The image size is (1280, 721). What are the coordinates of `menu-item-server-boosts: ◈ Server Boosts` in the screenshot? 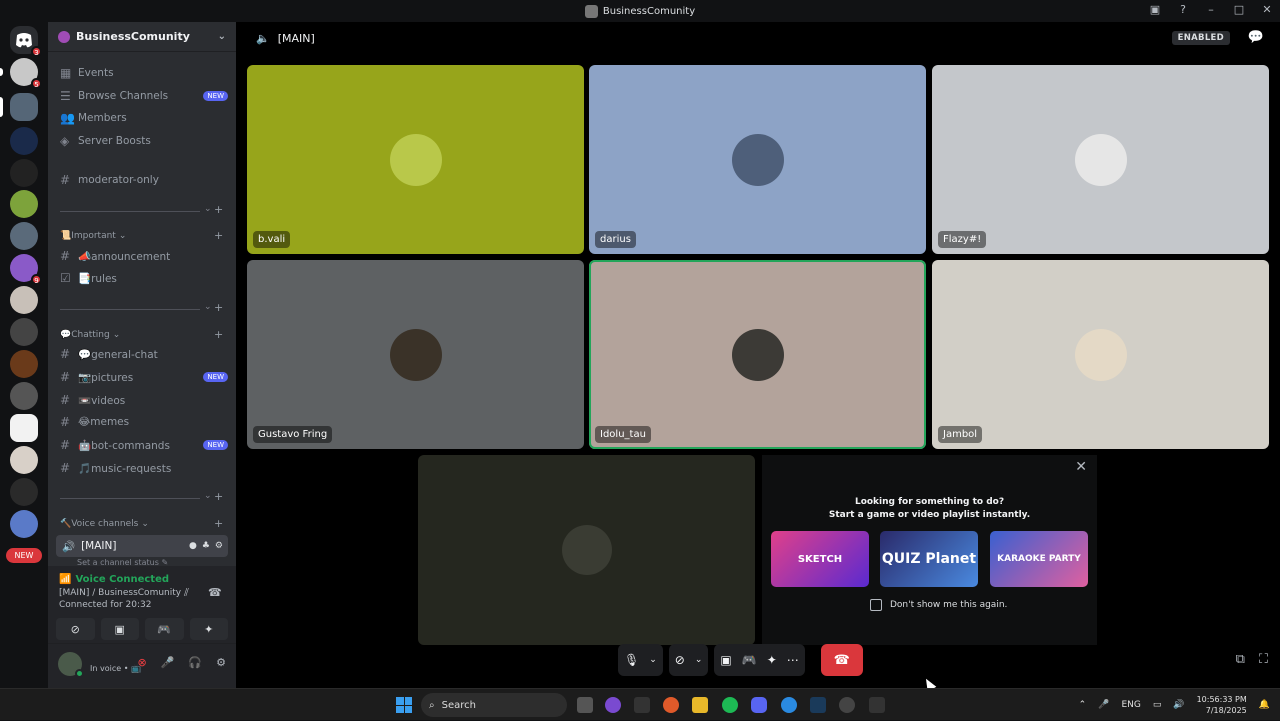 It's located at (142, 141).